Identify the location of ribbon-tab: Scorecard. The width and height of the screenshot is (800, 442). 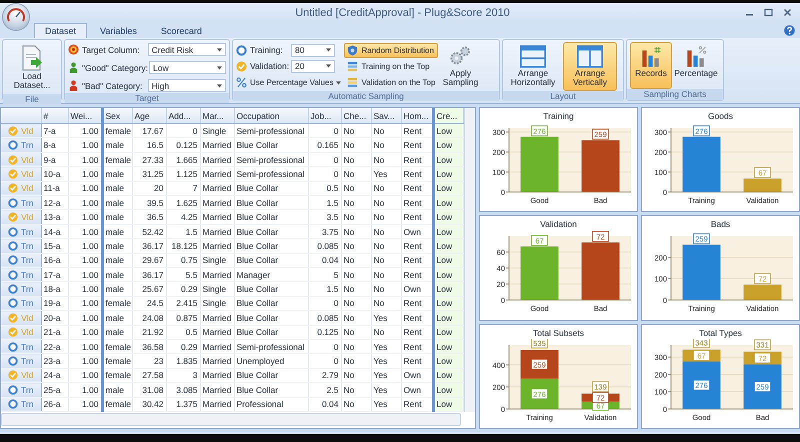
(181, 30).